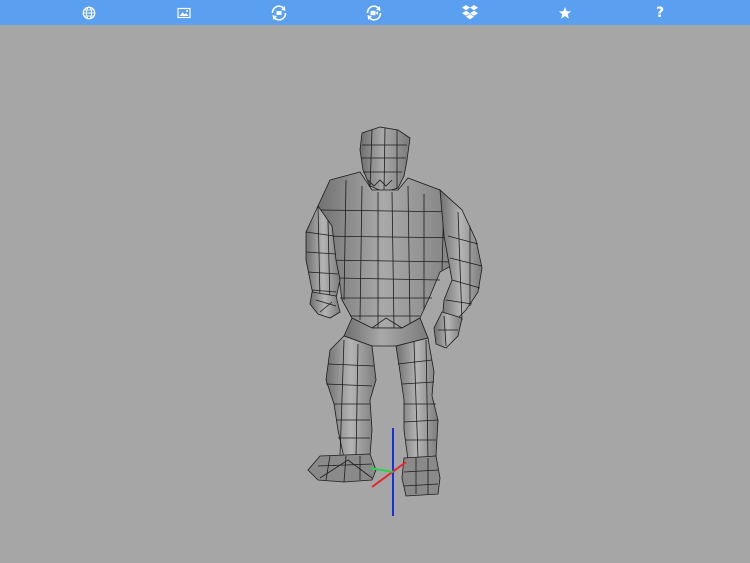 The image size is (750, 563). I want to click on rotate-view-button, so click(279, 12).